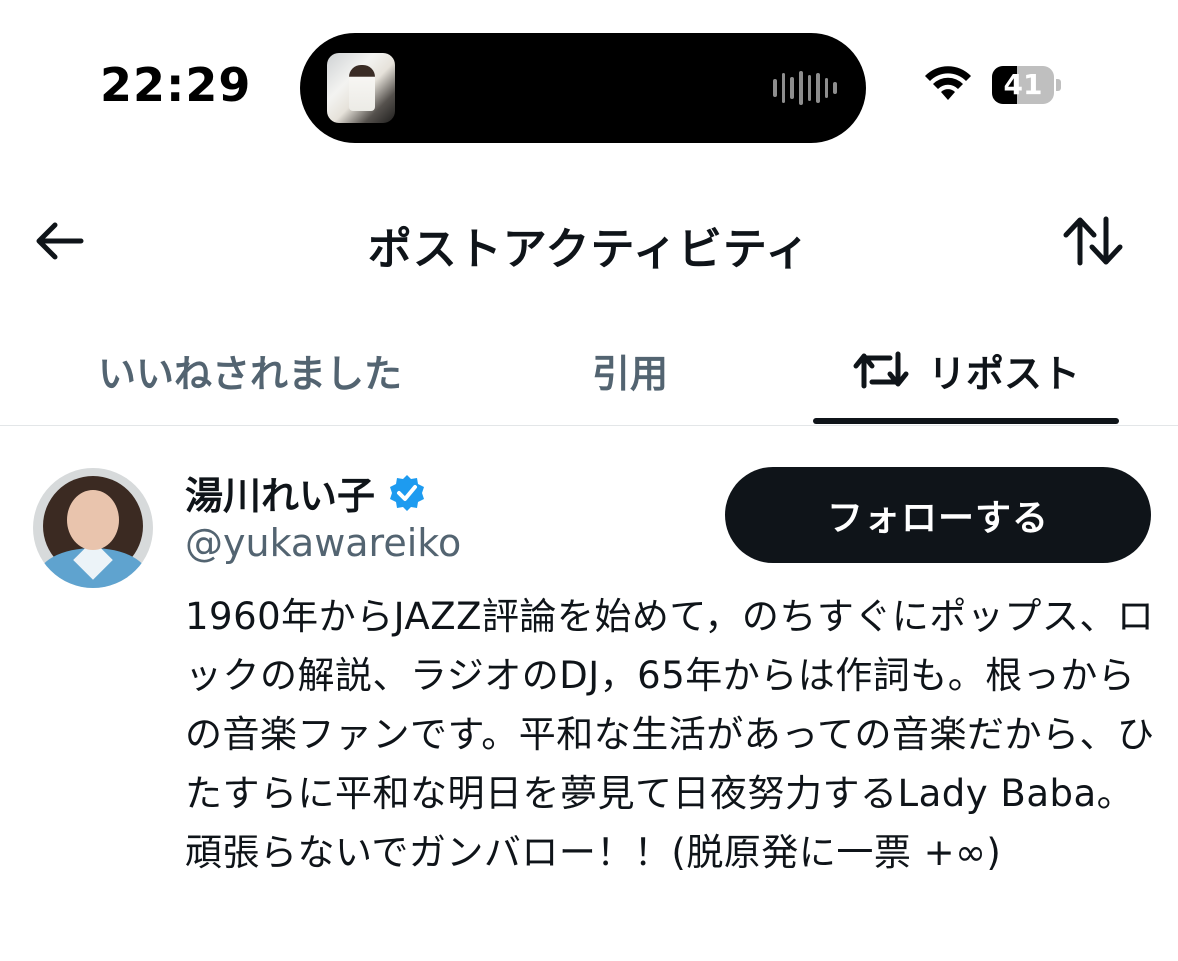 This screenshot has height=961, width=1178. What do you see at coordinates (361, 88) in the screenshot?
I see `album-art-icon` at bounding box center [361, 88].